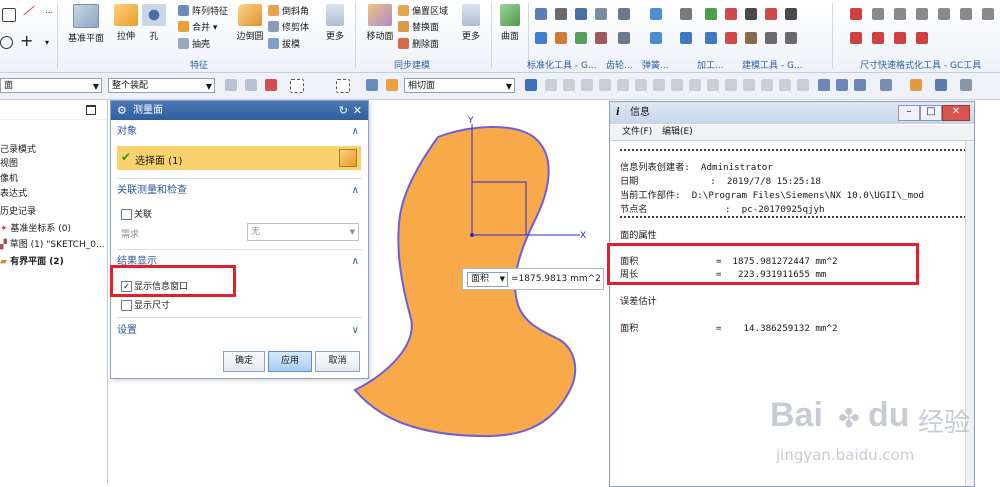 Image resolution: width=1000 pixels, height=487 pixels. Describe the element at coordinates (357, 110) in the screenshot. I see `close-icon: ✕` at that location.